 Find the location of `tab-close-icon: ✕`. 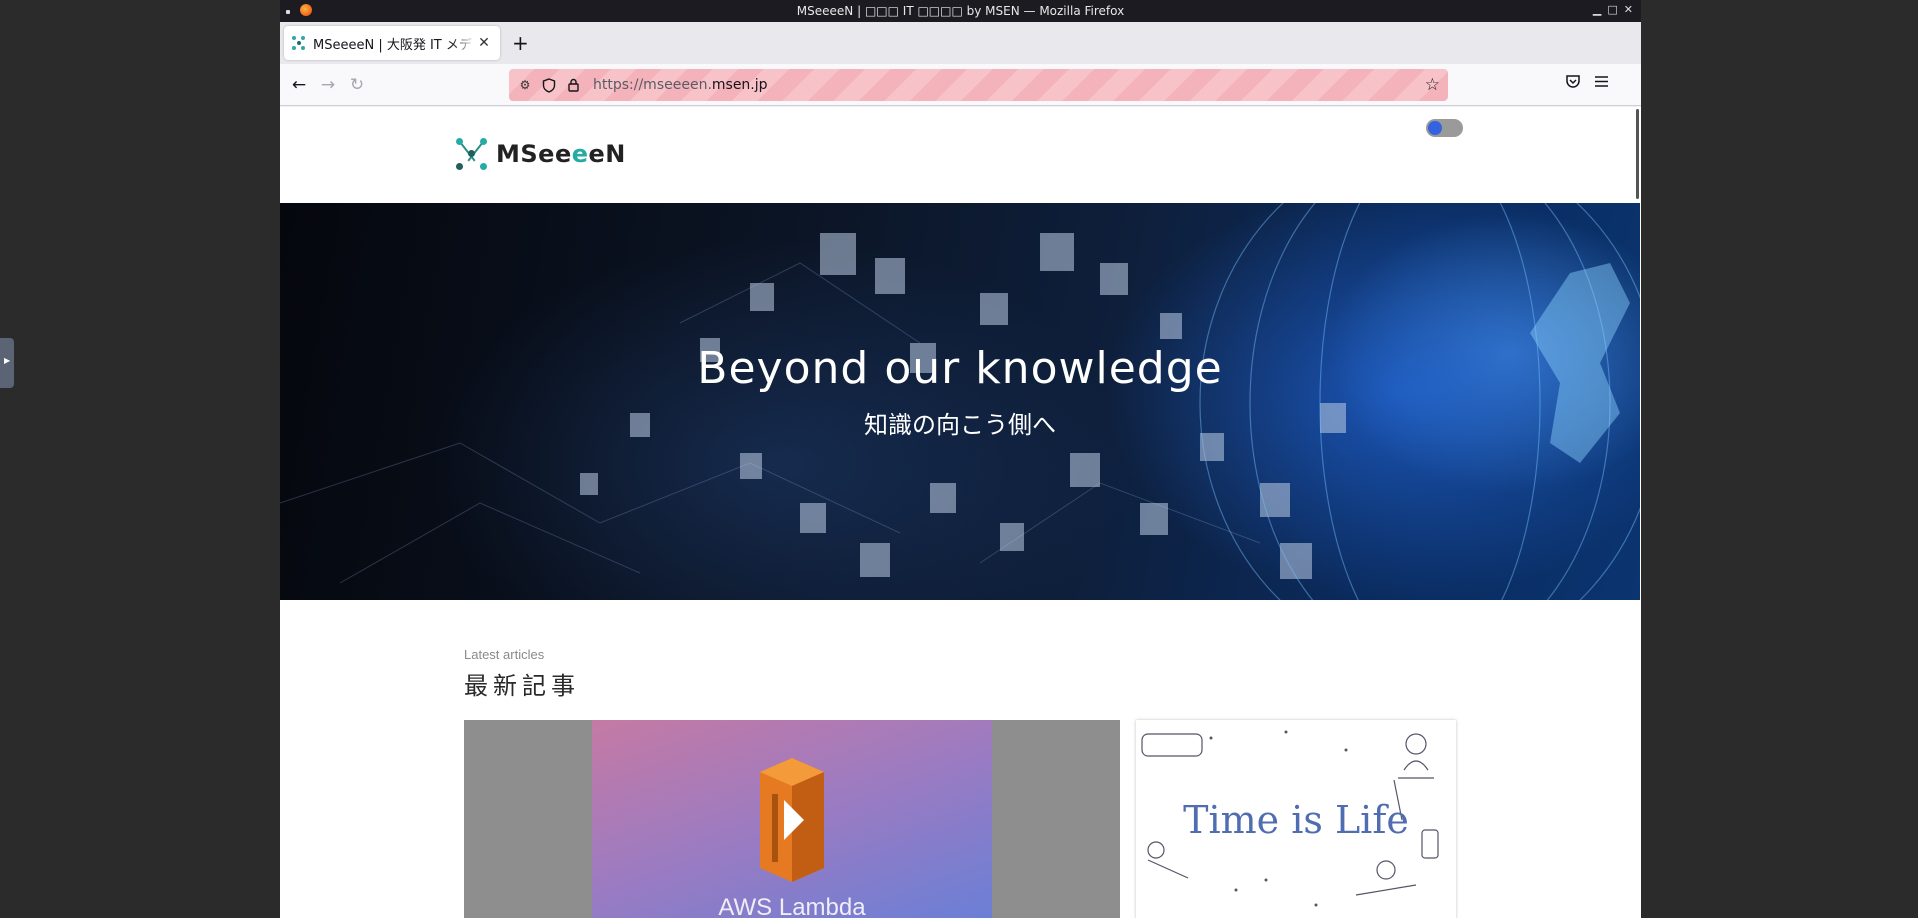

tab-close-icon: ✕ is located at coordinates (484, 43).